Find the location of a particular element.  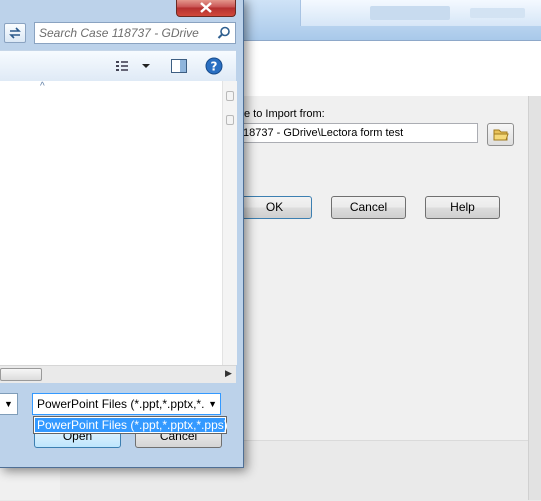

close-button is located at coordinates (206, 8).